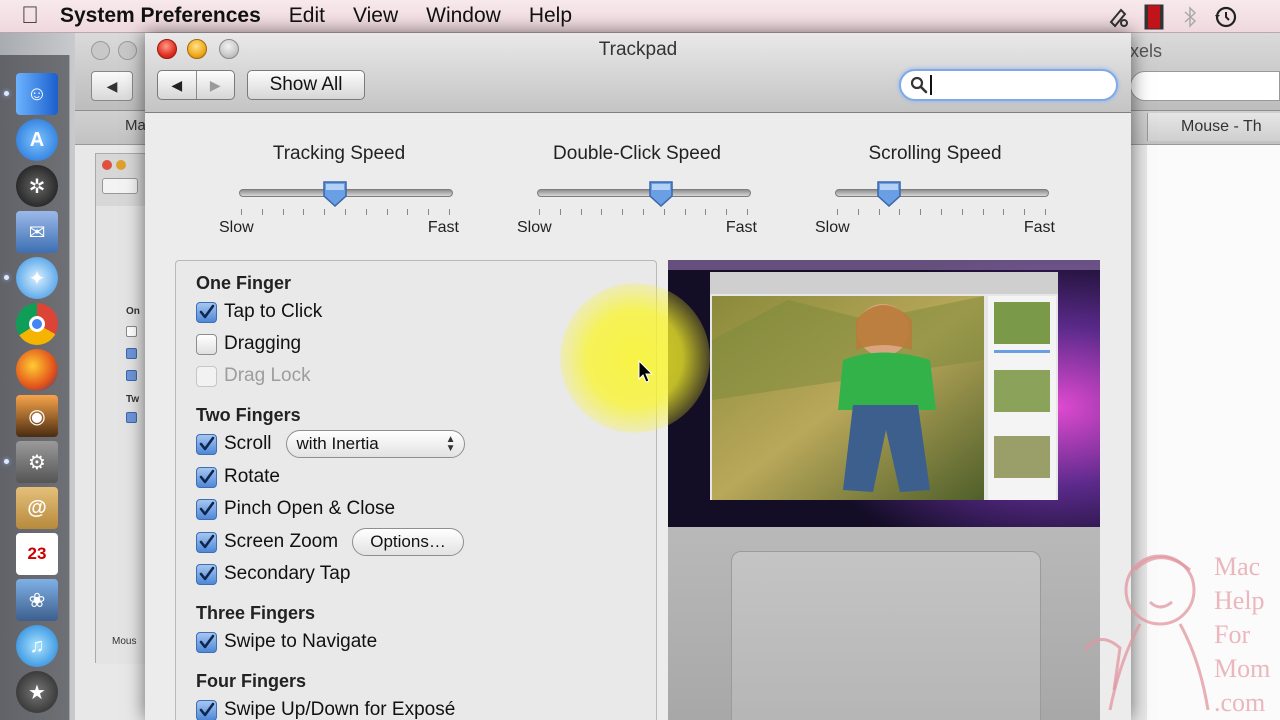 The width and height of the screenshot is (1280, 720). What do you see at coordinates (37, 186) in the screenshot?
I see `dashboard-icon: ✲` at bounding box center [37, 186].